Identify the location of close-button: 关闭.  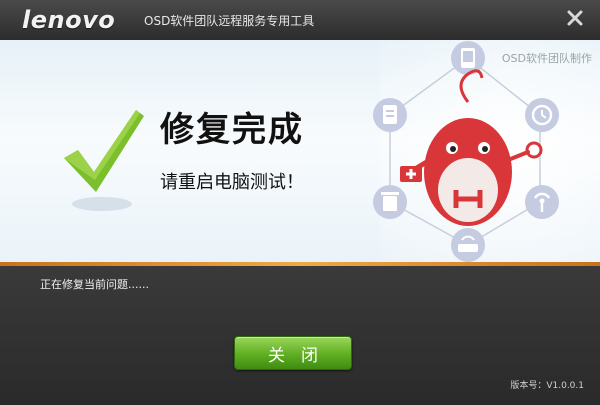
(293, 353).